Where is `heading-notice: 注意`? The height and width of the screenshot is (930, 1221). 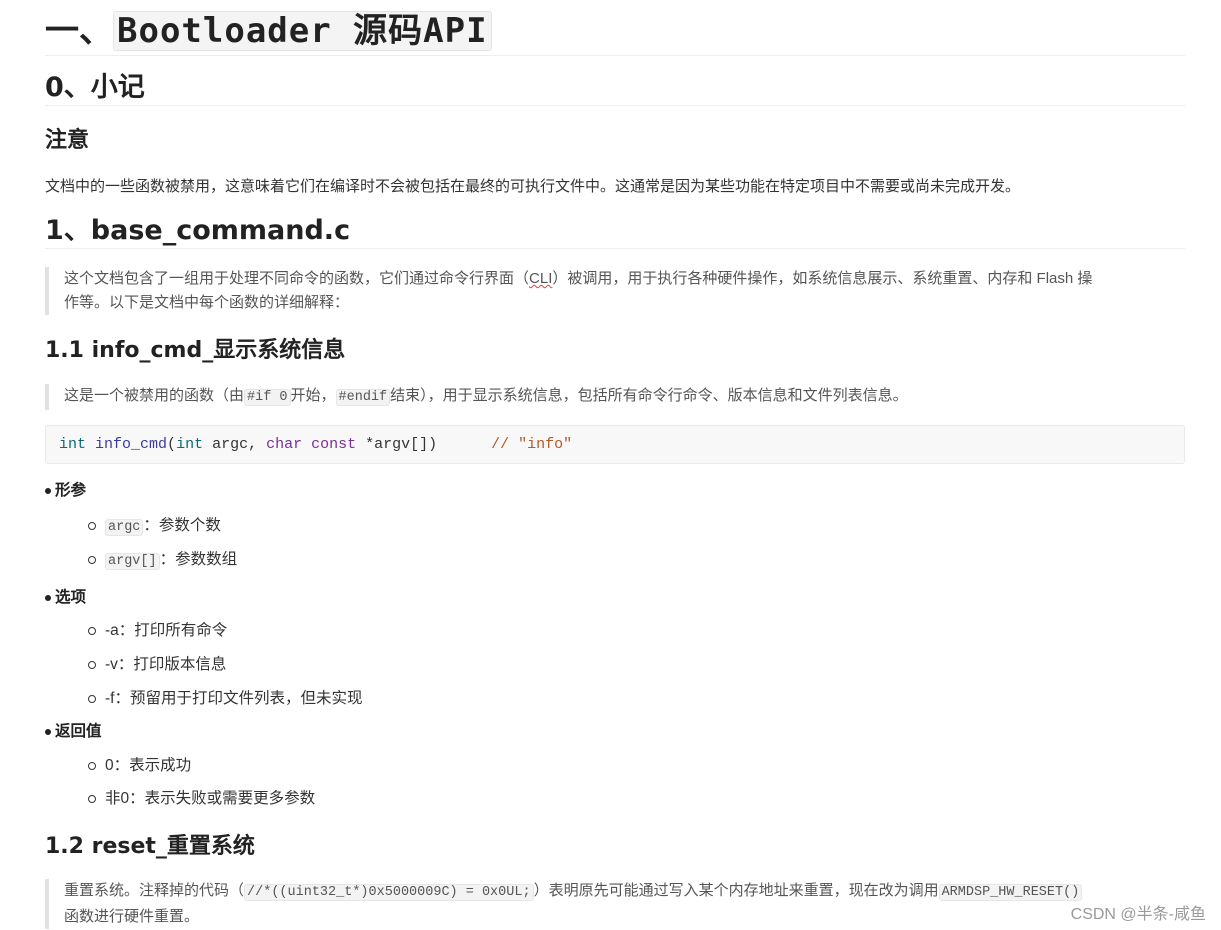
heading-notice: 注意 is located at coordinates (67, 140).